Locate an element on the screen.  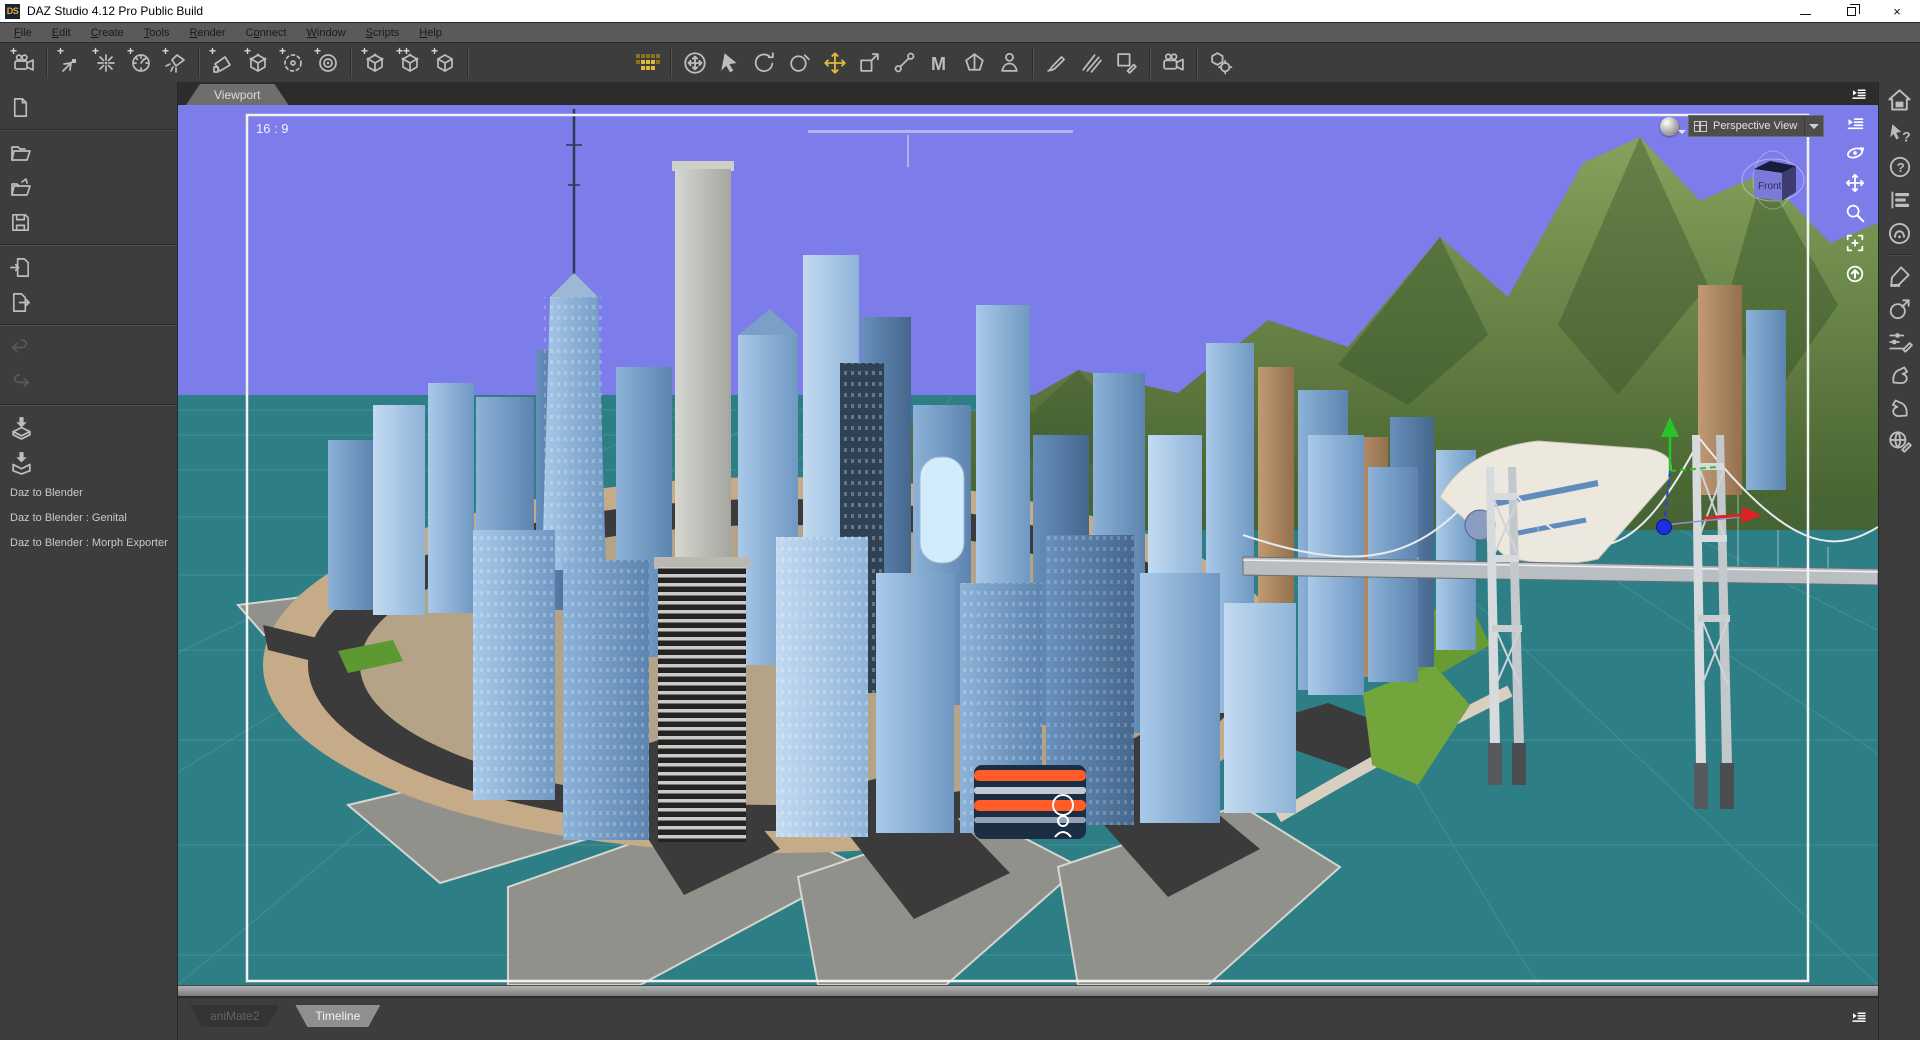
daz-to-blender-box-icon is located at coordinates (88, 462).